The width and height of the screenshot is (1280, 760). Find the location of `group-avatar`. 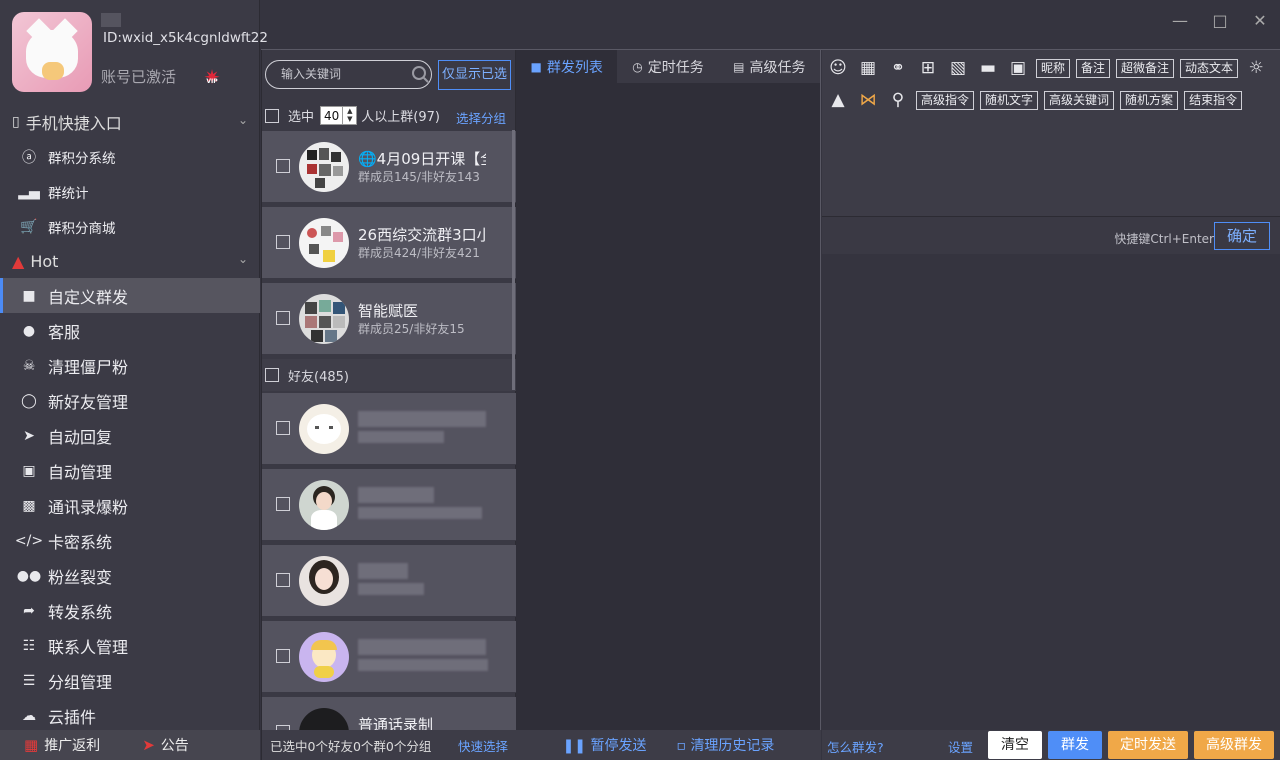

group-avatar is located at coordinates (324, 167).